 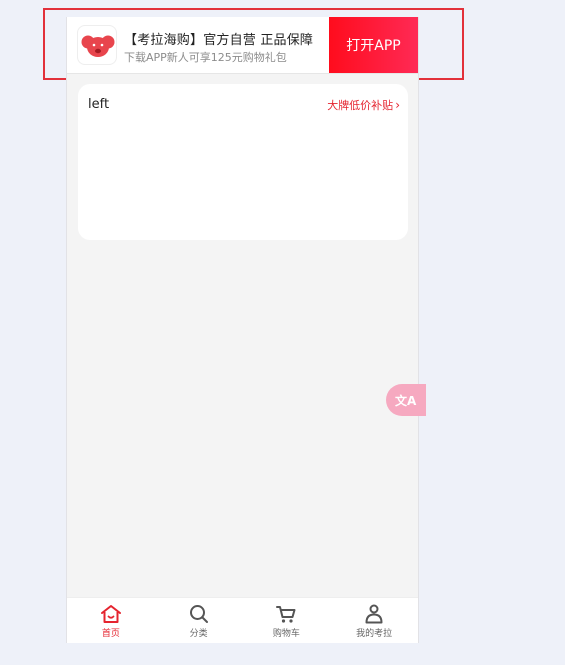 I want to click on tab-cart: 购物车, so click(x=287, y=620).